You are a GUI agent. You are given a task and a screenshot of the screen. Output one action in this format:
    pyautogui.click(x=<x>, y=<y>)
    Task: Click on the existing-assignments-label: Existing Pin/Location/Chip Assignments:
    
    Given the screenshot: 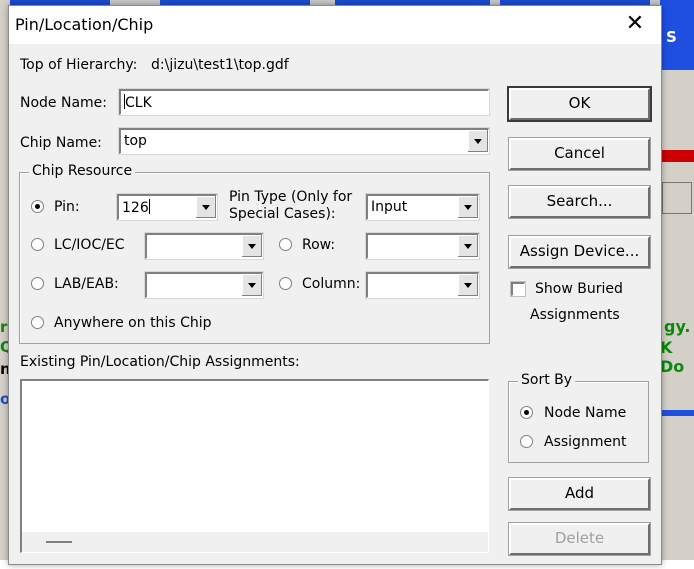 What is the action you would take?
    pyautogui.click(x=160, y=362)
    